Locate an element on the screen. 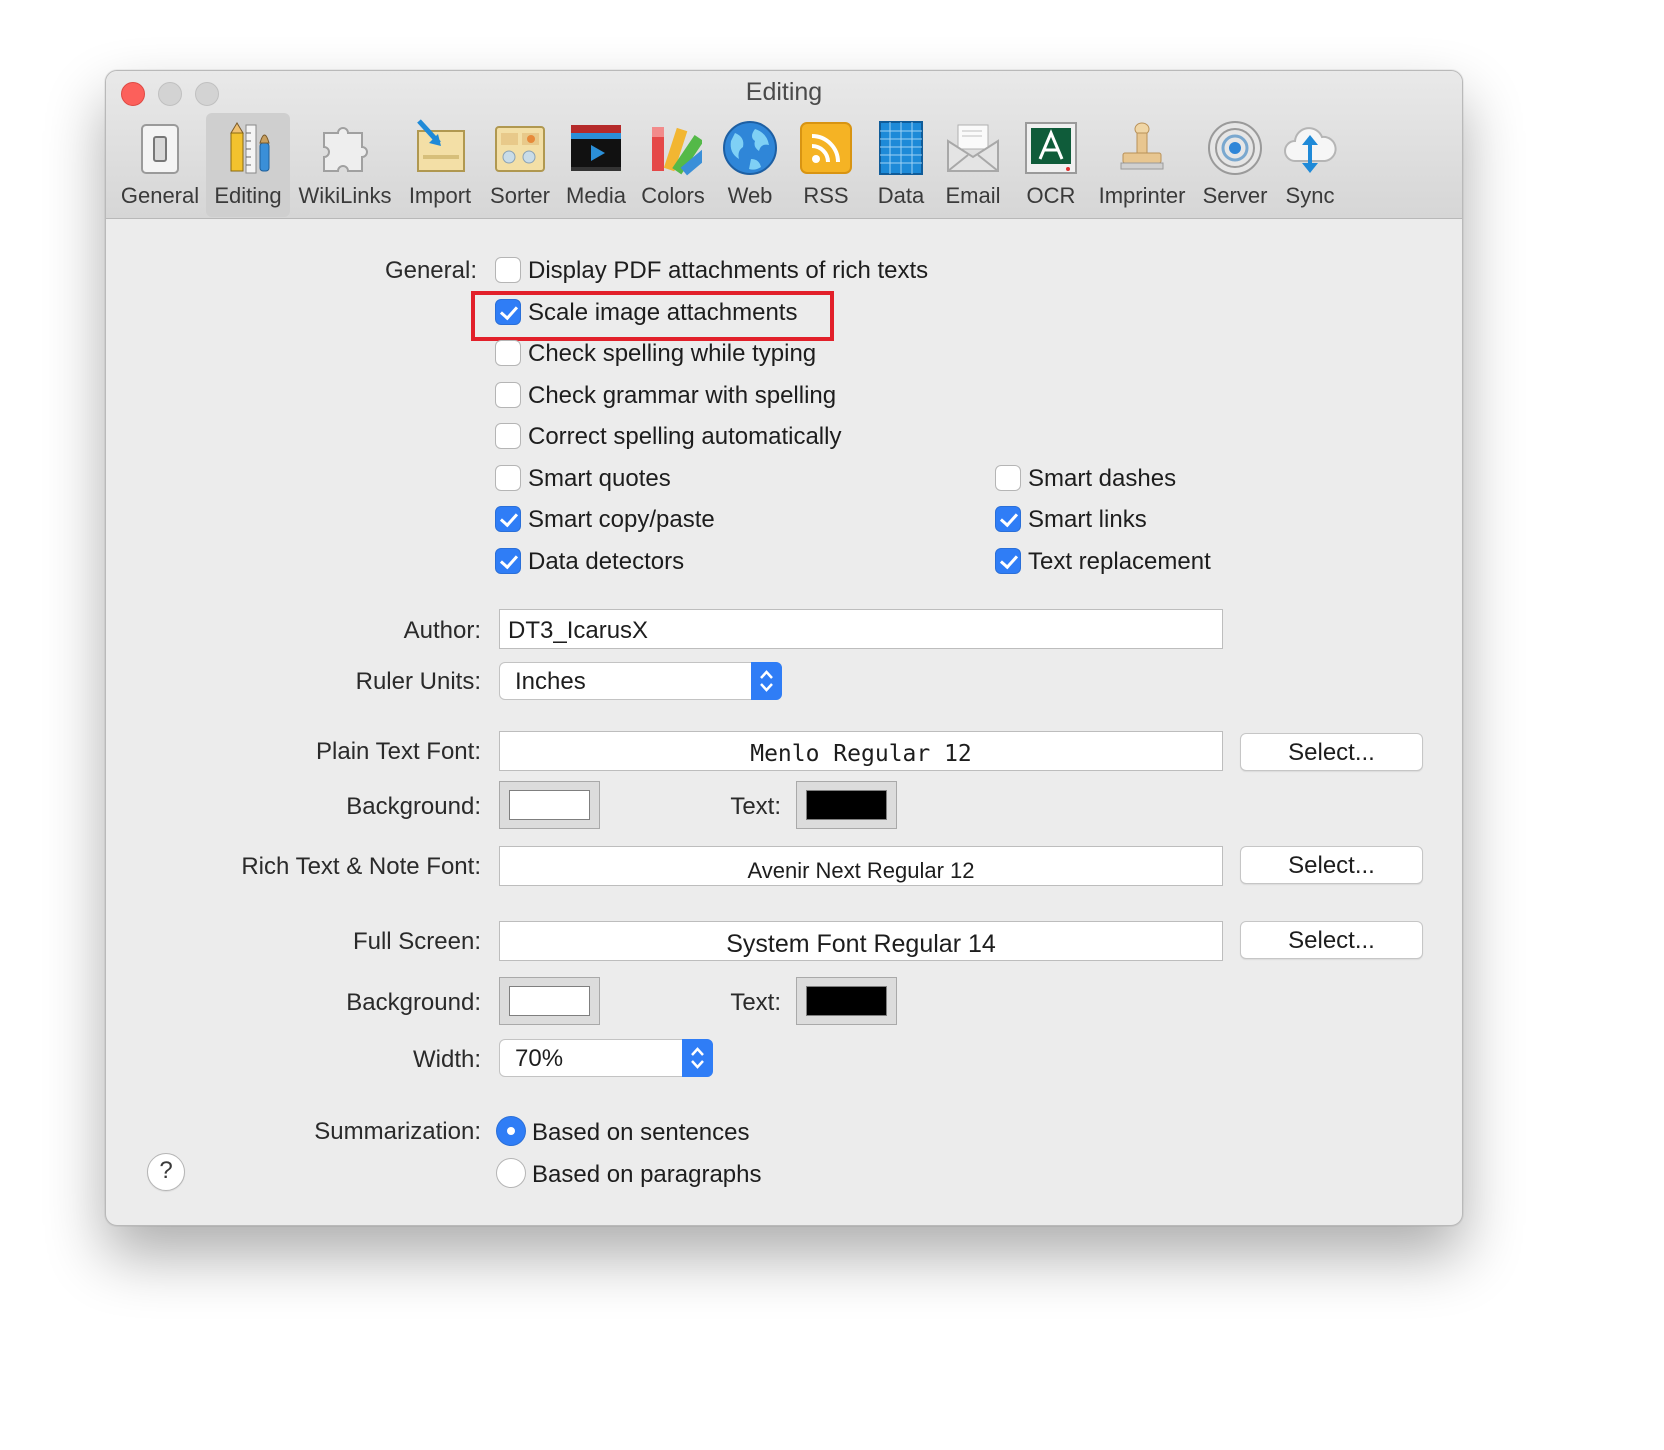 The width and height of the screenshot is (1664, 1450). rich-text-font-field: Avenir Next Regular 12 is located at coordinates (861, 866).